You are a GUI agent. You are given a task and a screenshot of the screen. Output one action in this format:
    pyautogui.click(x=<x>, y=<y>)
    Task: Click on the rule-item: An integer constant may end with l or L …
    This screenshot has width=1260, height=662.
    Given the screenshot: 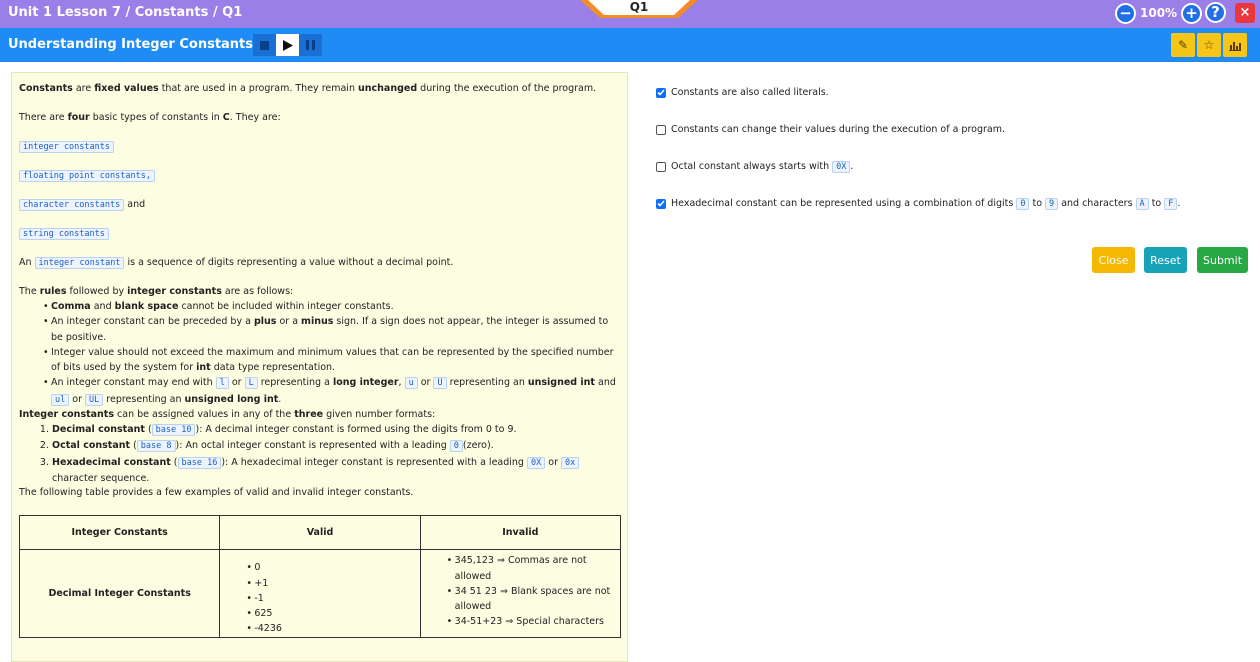 What is the action you would take?
    pyautogui.click(x=331, y=391)
    